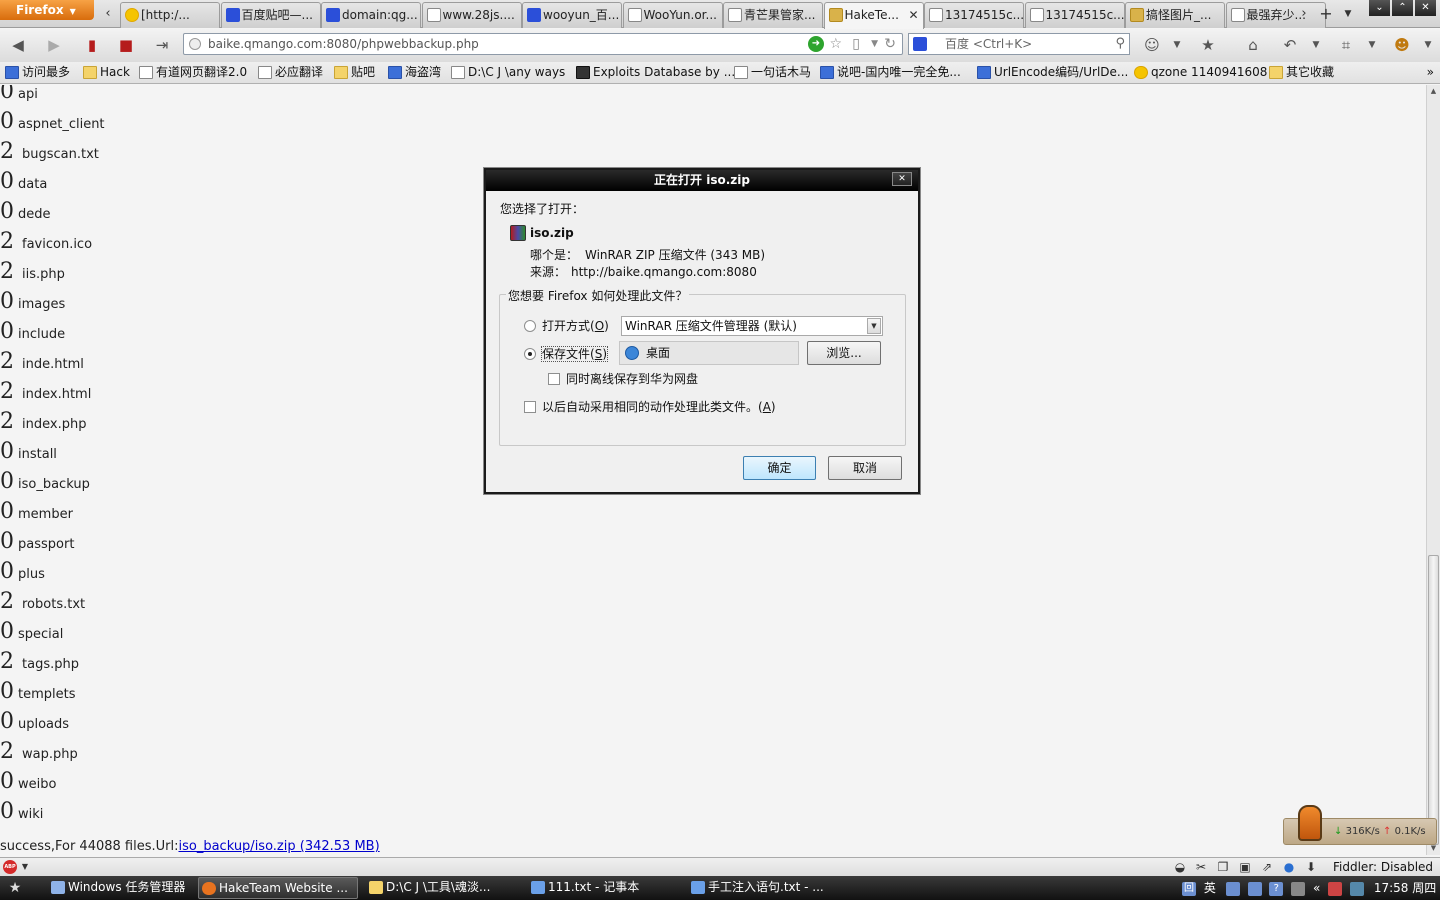  Describe the element at coordinates (54, 45) in the screenshot. I see `forward-icon: ▶` at that location.